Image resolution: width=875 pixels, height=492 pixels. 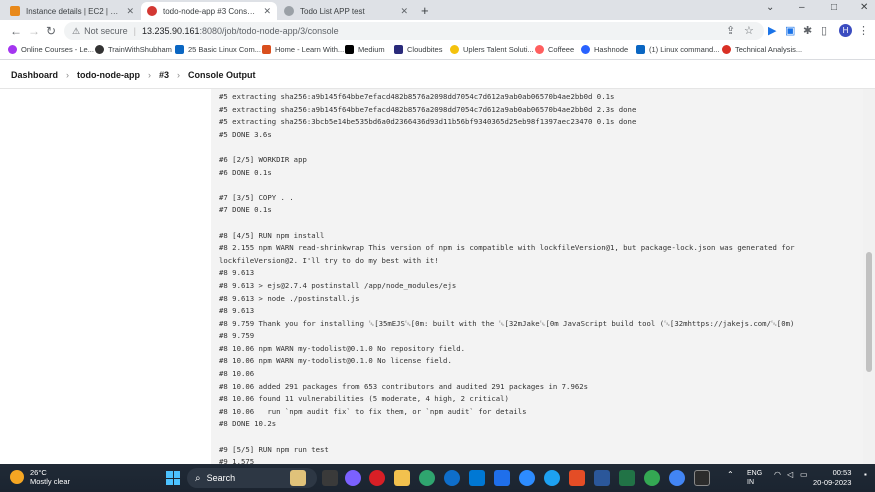 What do you see at coordinates (652, 478) in the screenshot?
I see `chrome-icon` at bounding box center [652, 478].